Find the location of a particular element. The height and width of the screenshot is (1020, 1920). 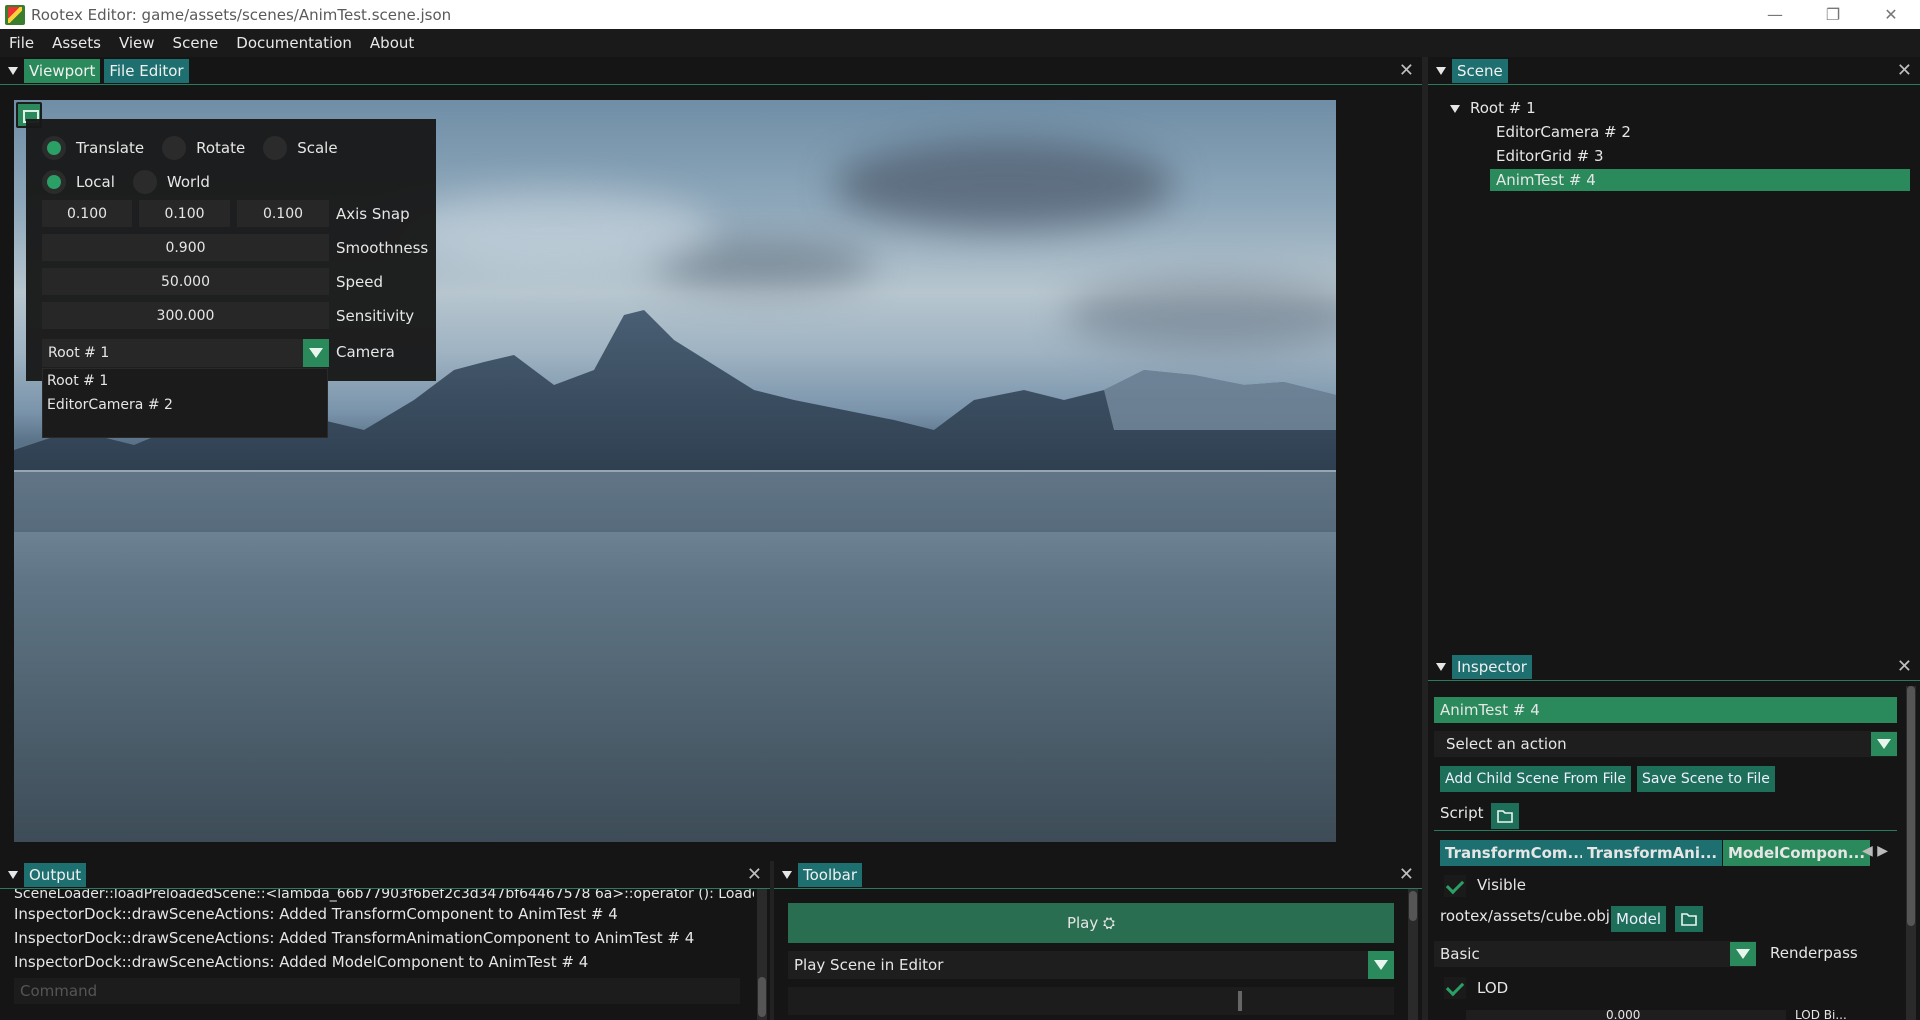

close-window-button: ✕ is located at coordinates (1891, 14).